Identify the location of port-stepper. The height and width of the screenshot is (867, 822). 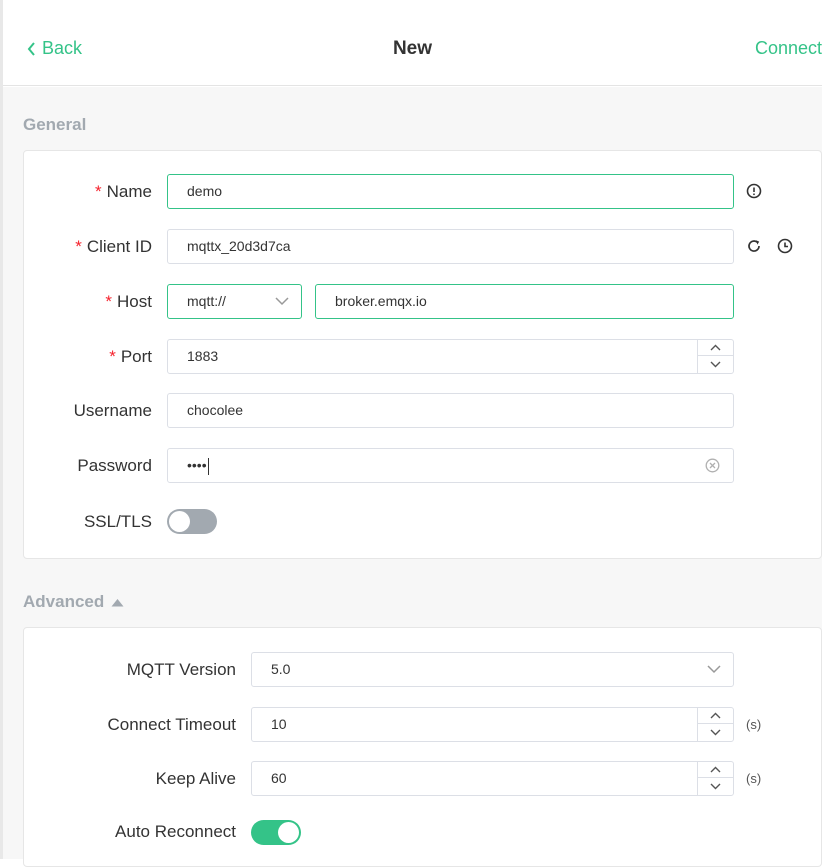
(715, 356).